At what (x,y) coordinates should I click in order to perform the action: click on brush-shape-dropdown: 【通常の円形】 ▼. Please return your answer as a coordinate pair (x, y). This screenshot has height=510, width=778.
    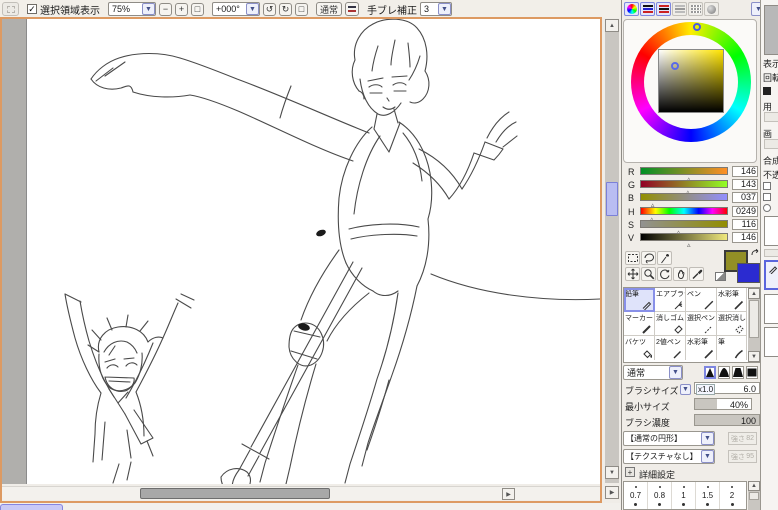
    Looking at the image, I should click on (669, 438).